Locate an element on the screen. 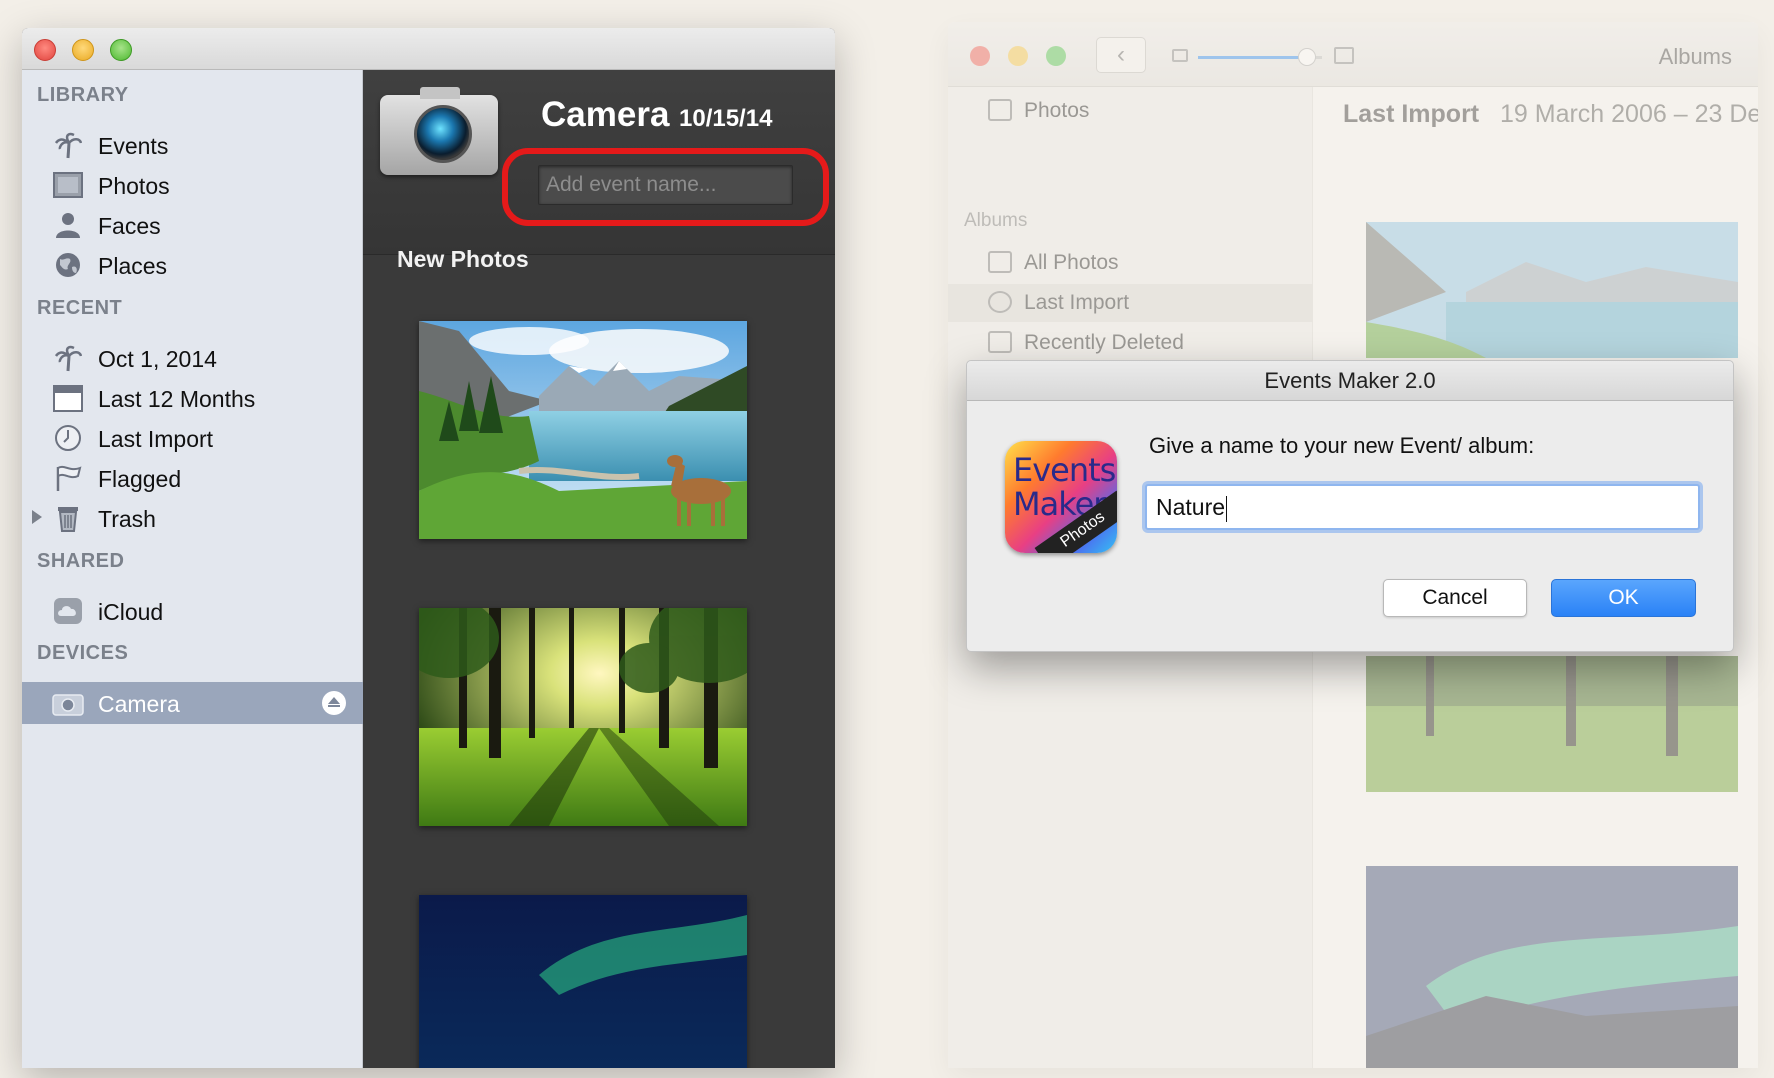 This screenshot has width=1774, height=1078. sidebar-item-oct-1-2014: Oct 1, 2014 is located at coordinates (192, 358).